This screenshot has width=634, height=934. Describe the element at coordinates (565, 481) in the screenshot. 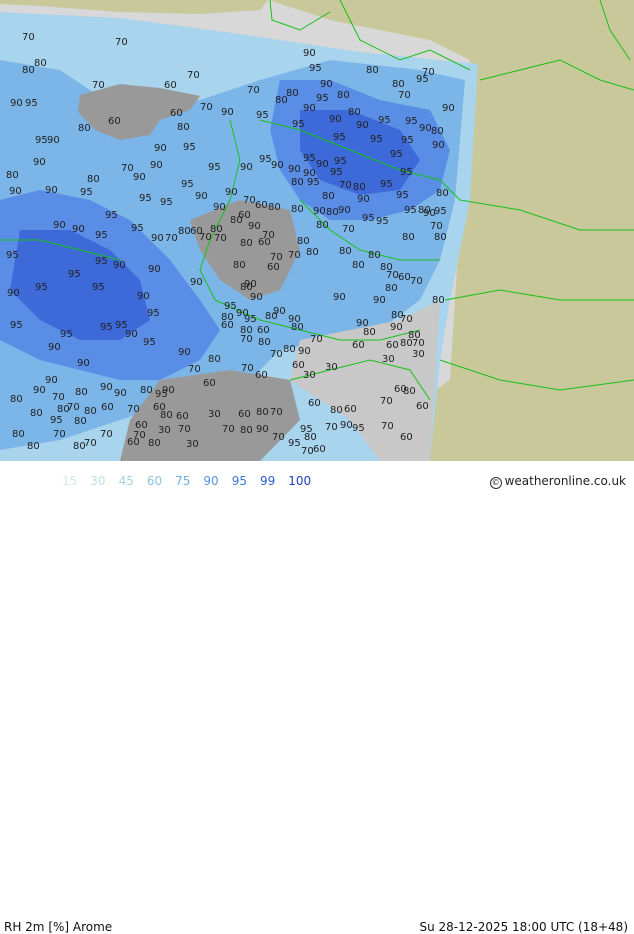

I see `copyright-text: weatheronline.co.uk` at that location.